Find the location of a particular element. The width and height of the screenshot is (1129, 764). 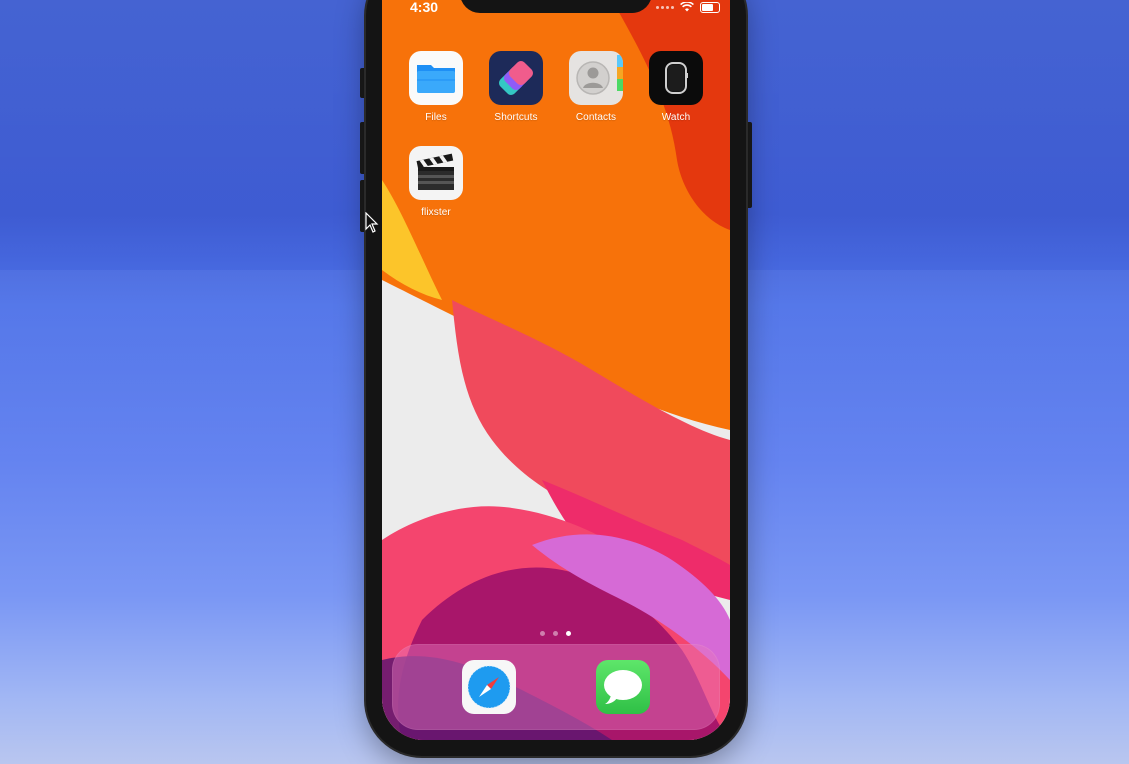

dock-app-safari is located at coordinates (489, 687).